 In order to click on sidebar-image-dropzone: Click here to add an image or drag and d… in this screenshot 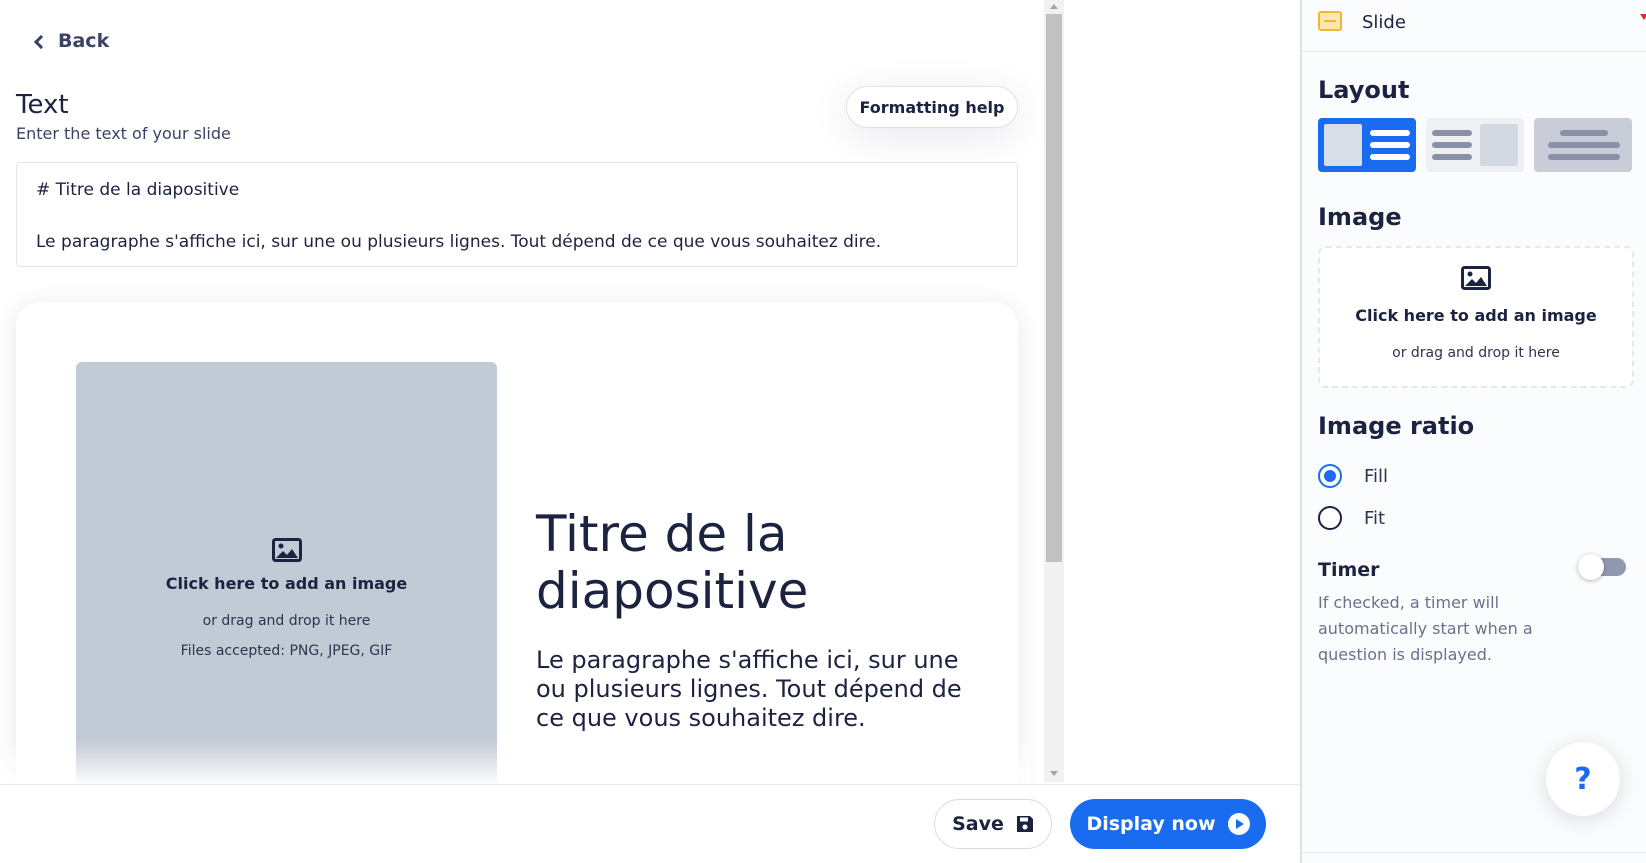, I will do `click(1476, 317)`.